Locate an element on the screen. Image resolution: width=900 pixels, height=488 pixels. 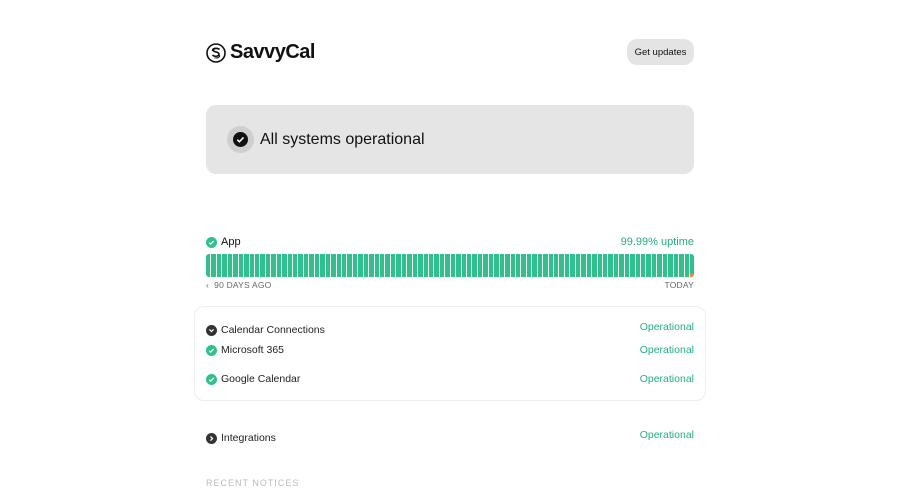
uptime-axis: ‹ 90 DAYS AGO TODAY is located at coordinates (450, 285).